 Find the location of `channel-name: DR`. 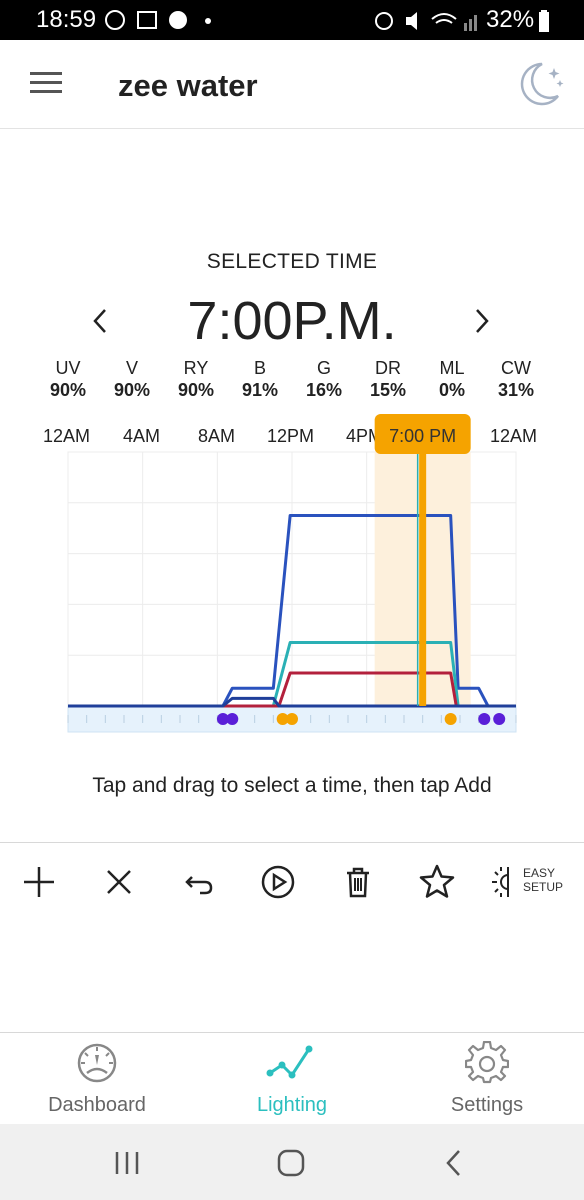

channel-name: DR is located at coordinates (388, 368).